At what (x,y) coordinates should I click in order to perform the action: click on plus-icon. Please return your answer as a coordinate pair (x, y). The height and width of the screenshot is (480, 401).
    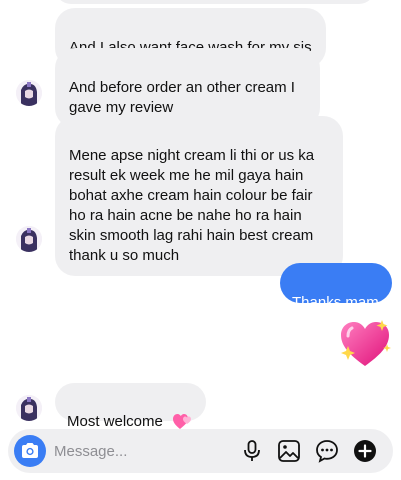
    Looking at the image, I should click on (365, 451).